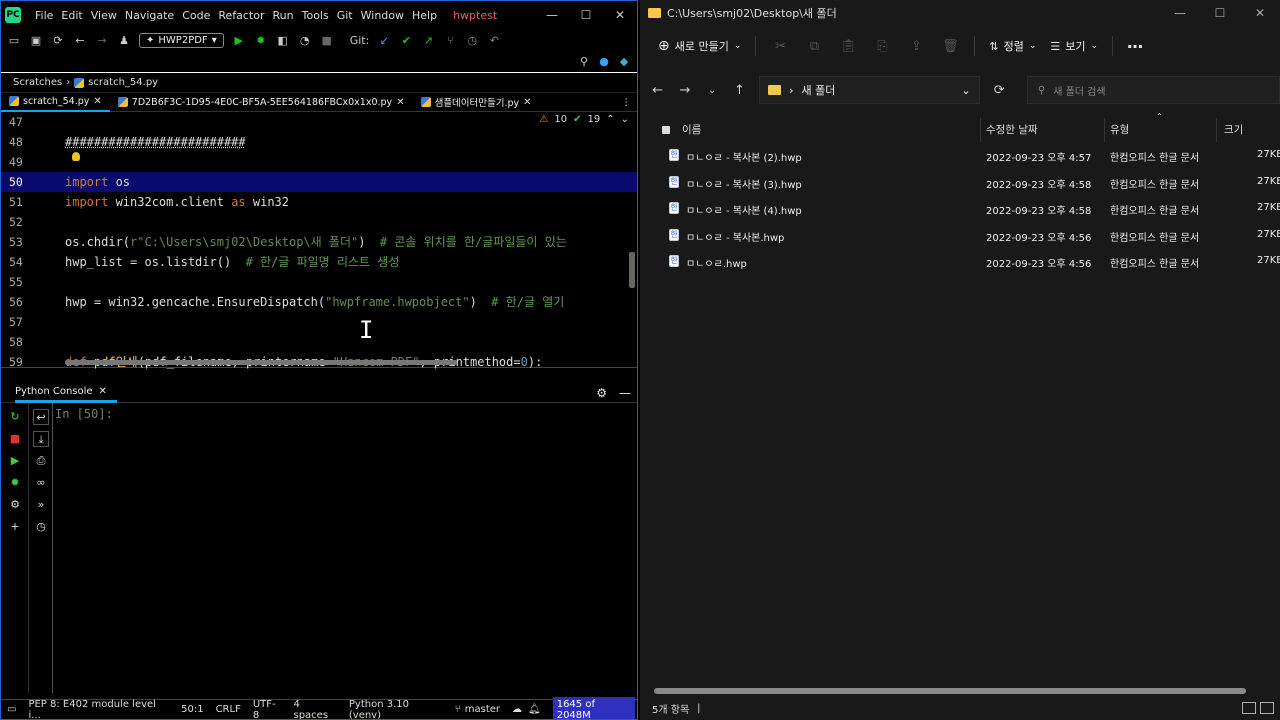 The height and width of the screenshot is (720, 1280). What do you see at coordinates (283, 15) in the screenshot?
I see `menu-run: Run` at bounding box center [283, 15].